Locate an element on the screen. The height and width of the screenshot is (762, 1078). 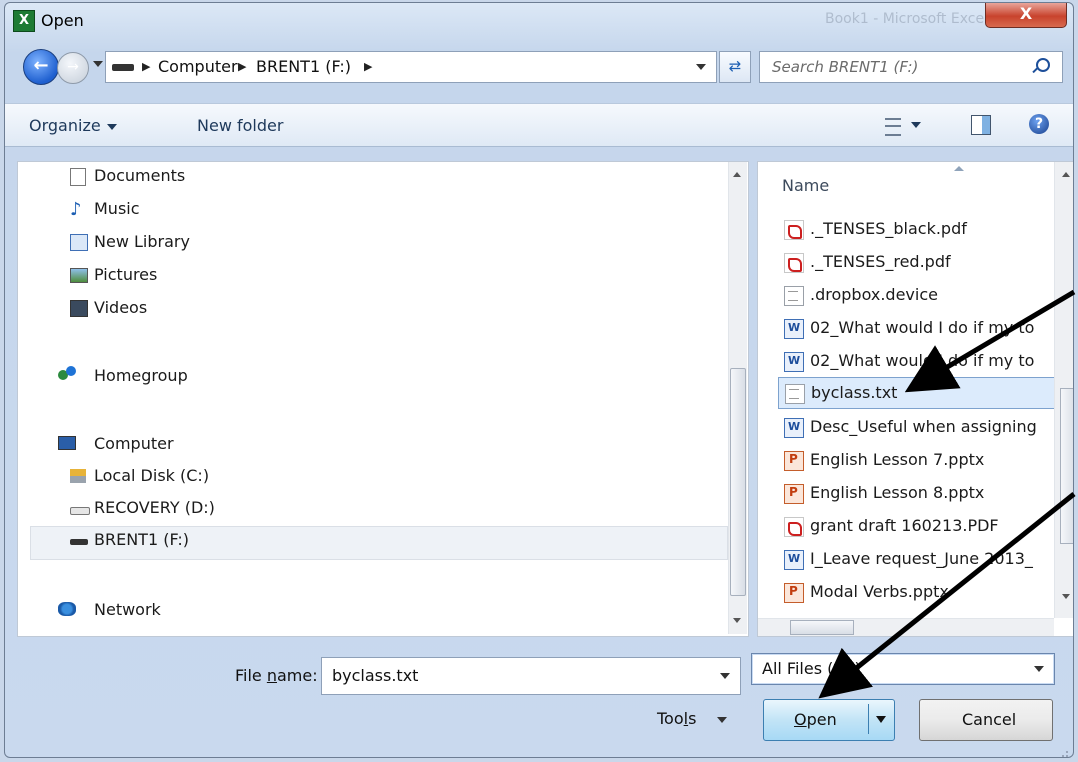
annotation-arrows is located at coordinates (947, 494).